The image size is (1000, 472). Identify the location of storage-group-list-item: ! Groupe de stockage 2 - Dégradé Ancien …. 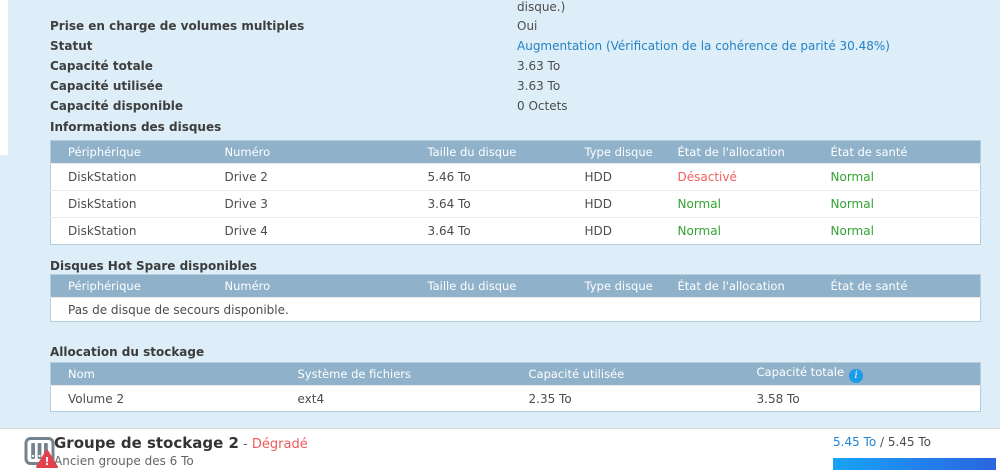
(500, 450).